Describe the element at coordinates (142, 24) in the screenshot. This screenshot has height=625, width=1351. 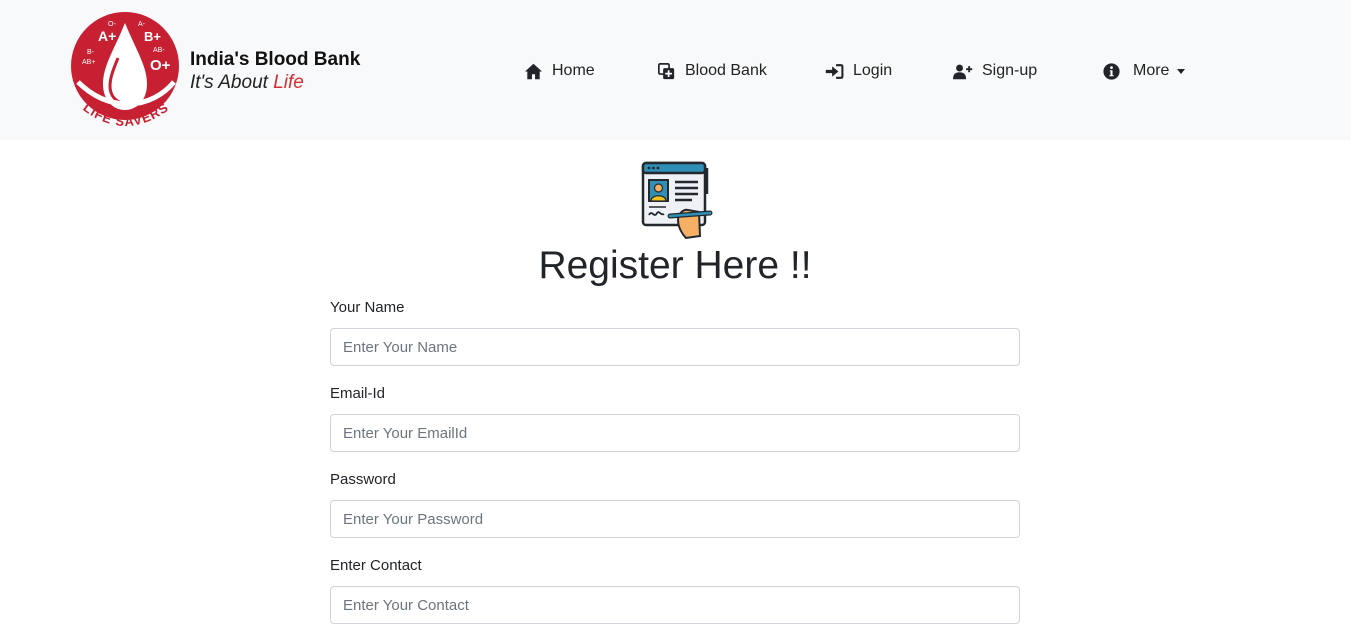
I see `svg-text: A-` at that location.